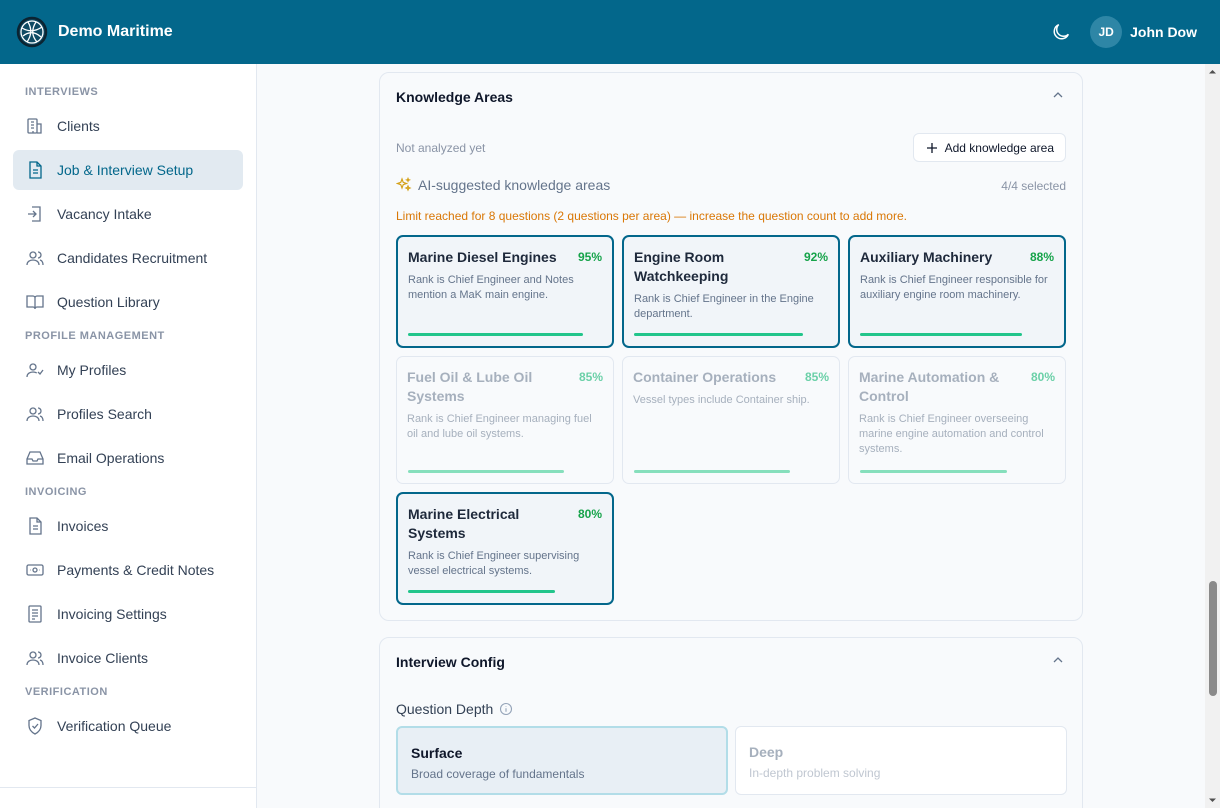 The width and height of the screenshot is (1220, 808). I want to click on sidebar-item-verification-queue: Verification Queue, so click(128, 726).